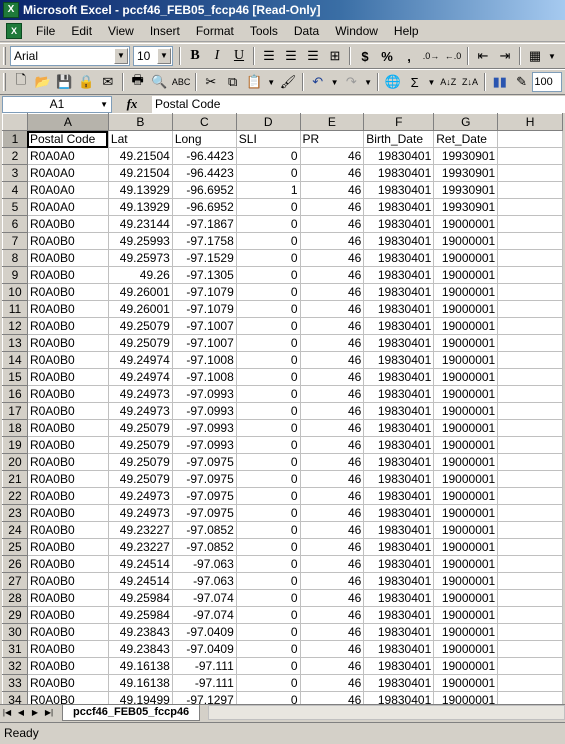 The height and width of the screenshot is (744, 565). I want to click on cell: 49.25984, so click(140, 615).